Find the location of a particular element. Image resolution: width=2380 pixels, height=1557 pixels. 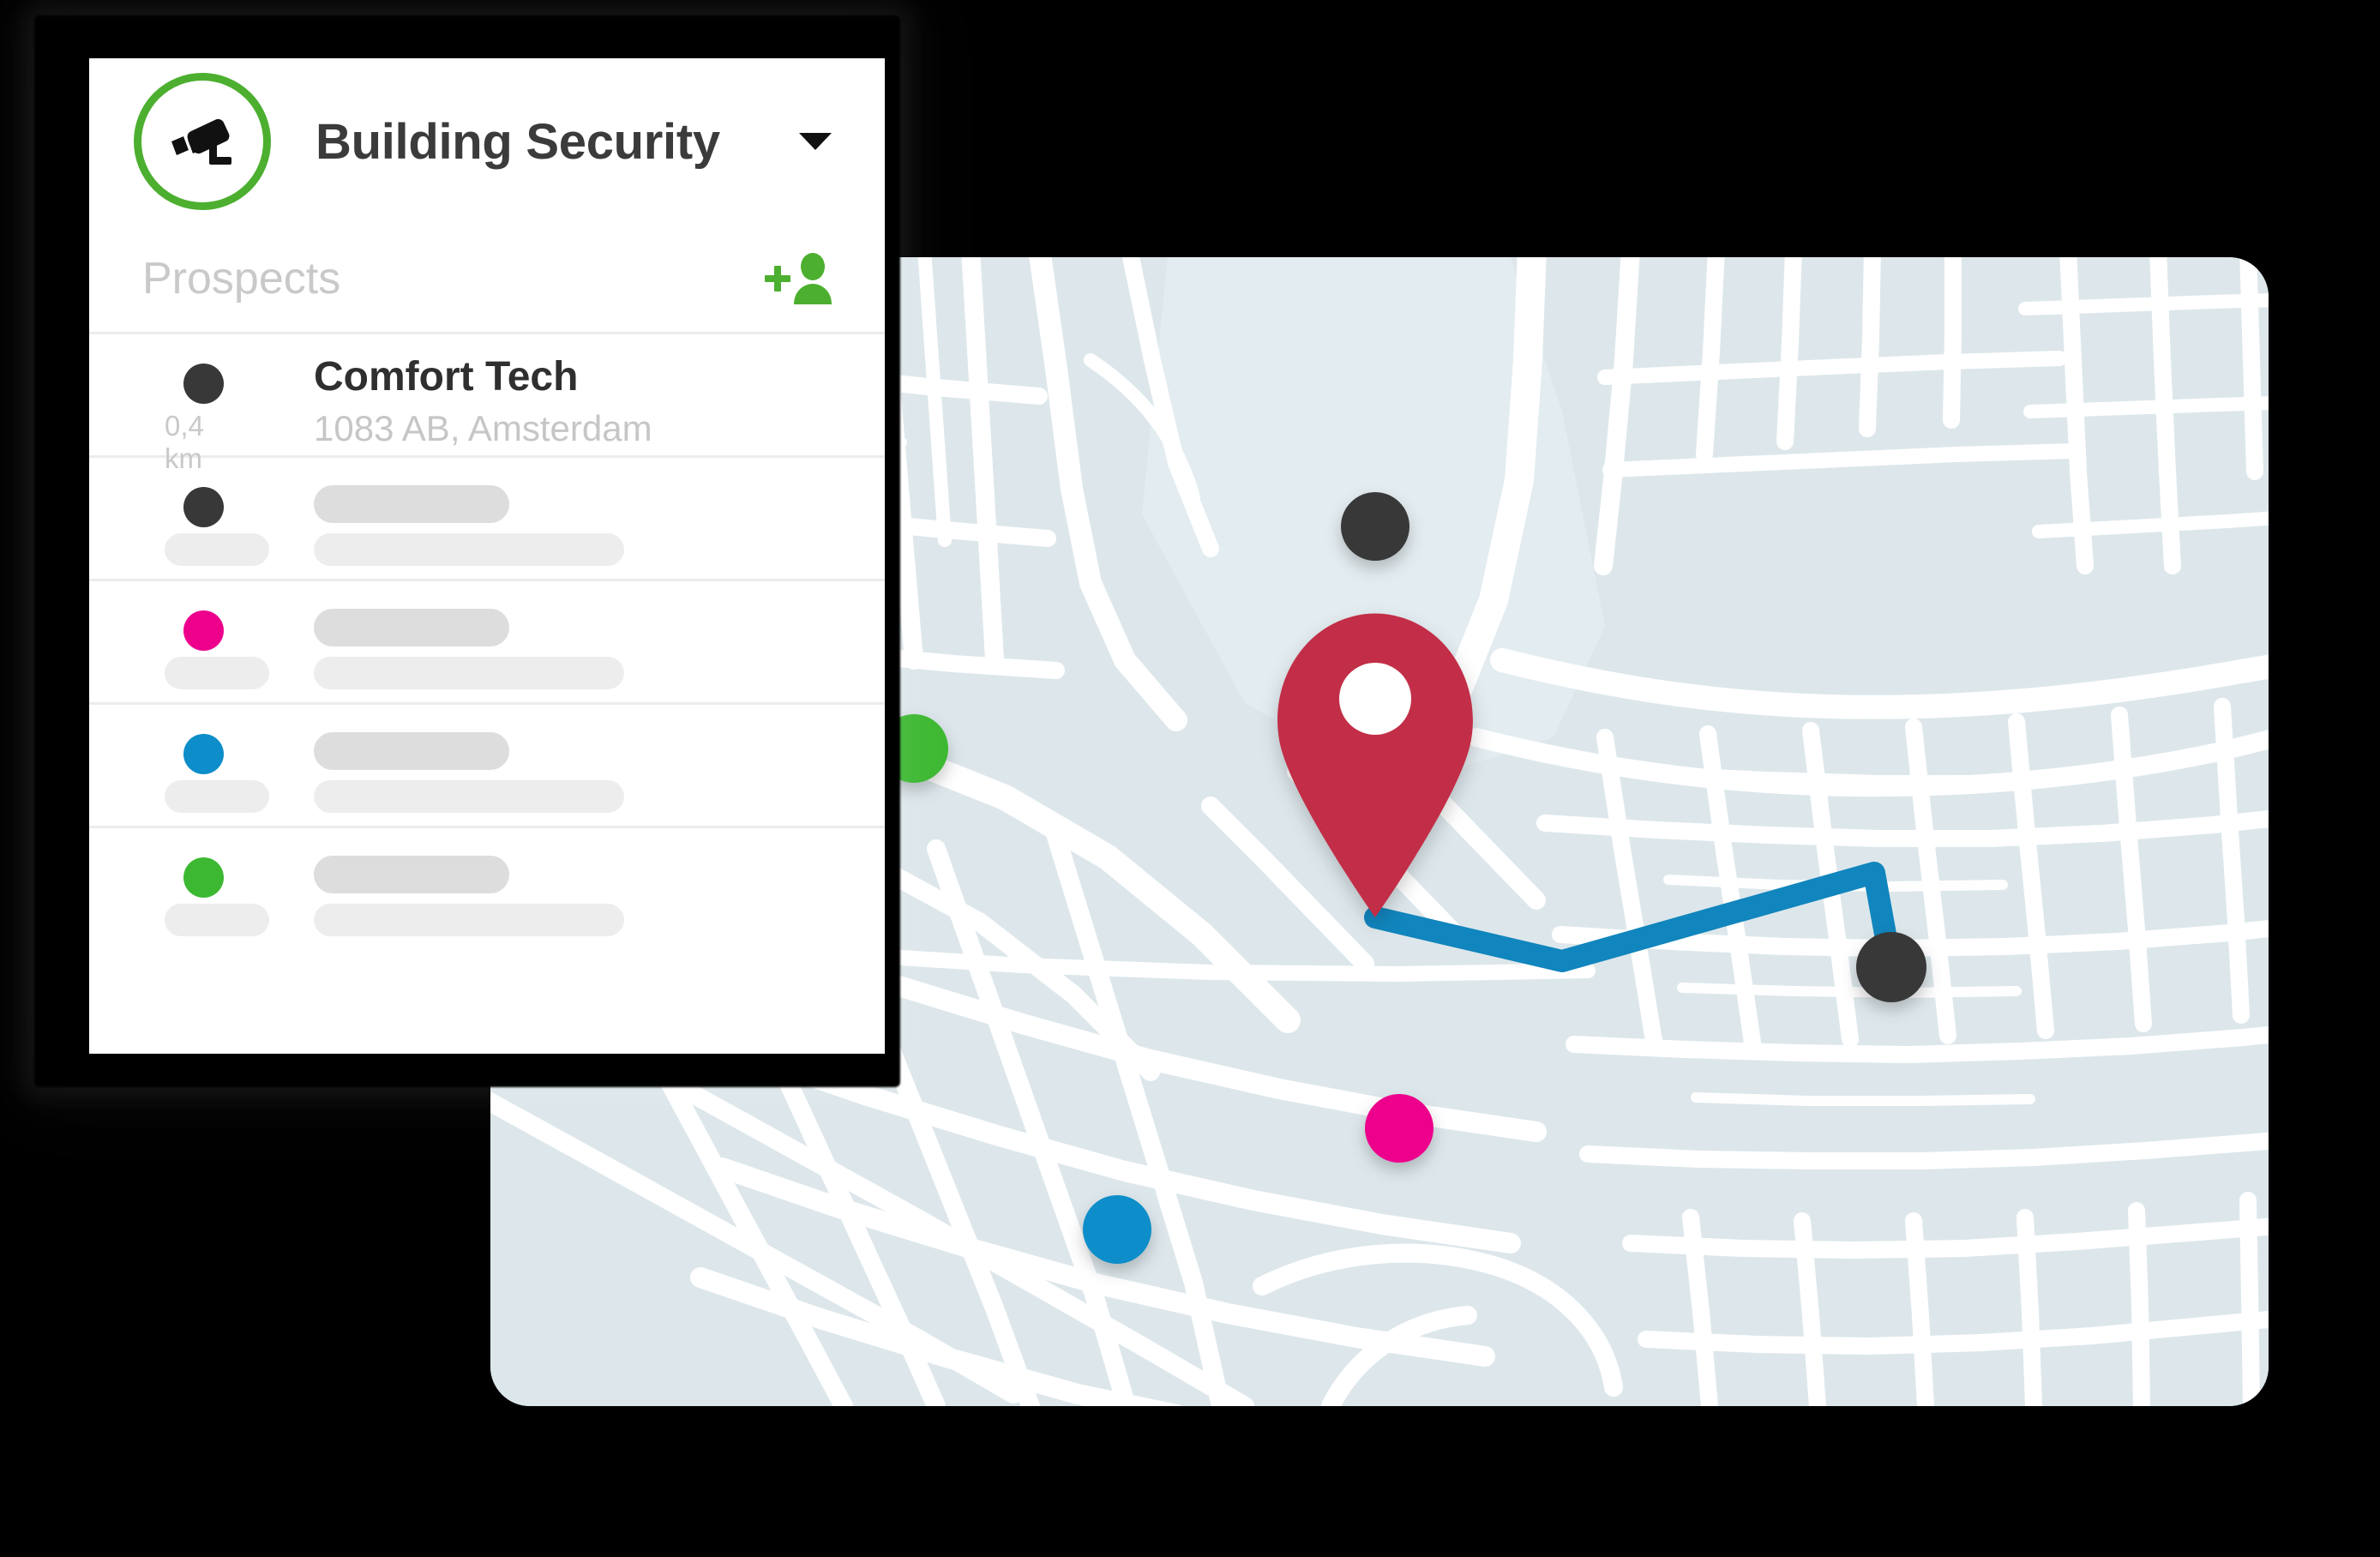

brand-badge is located at coordinates (203, 141).